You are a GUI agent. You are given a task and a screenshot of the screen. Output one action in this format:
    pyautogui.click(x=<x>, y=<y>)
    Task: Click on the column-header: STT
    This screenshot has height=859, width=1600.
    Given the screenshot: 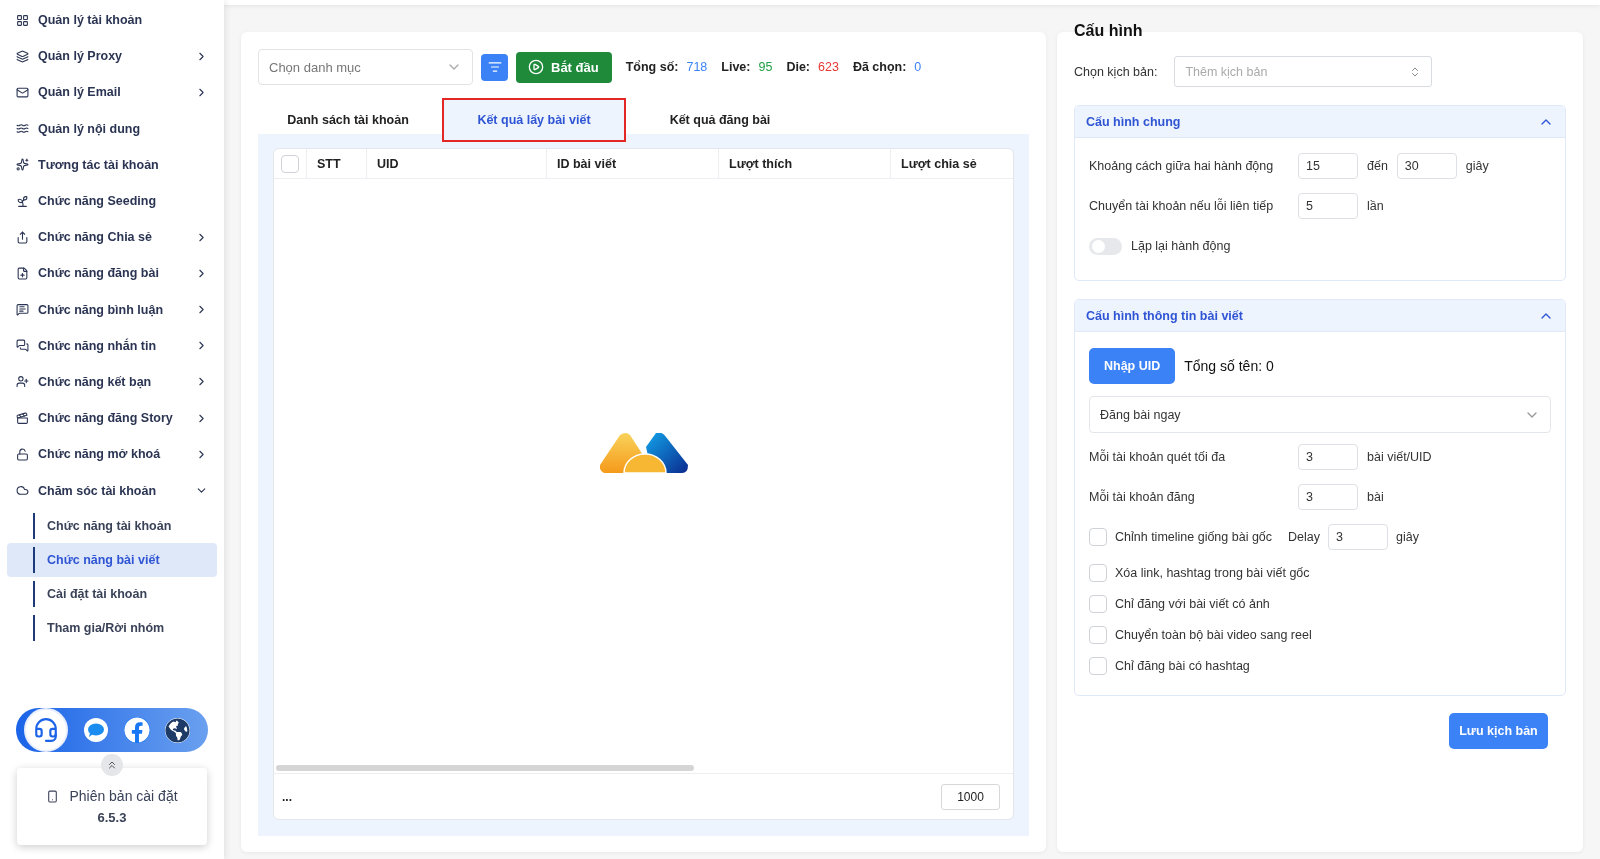 What is the action you would take?
    pyautogui.click(x=336, y=163)
    